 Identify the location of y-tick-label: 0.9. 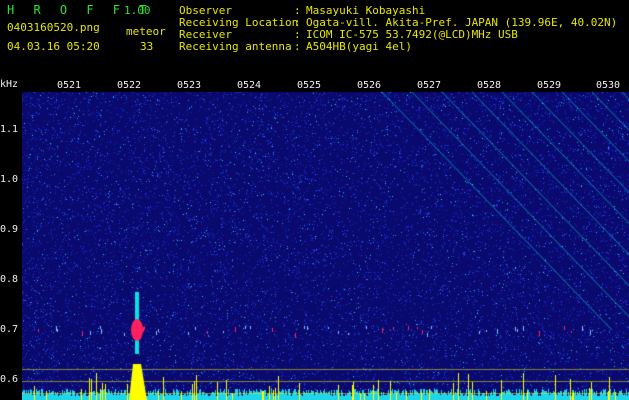
(9, 229).